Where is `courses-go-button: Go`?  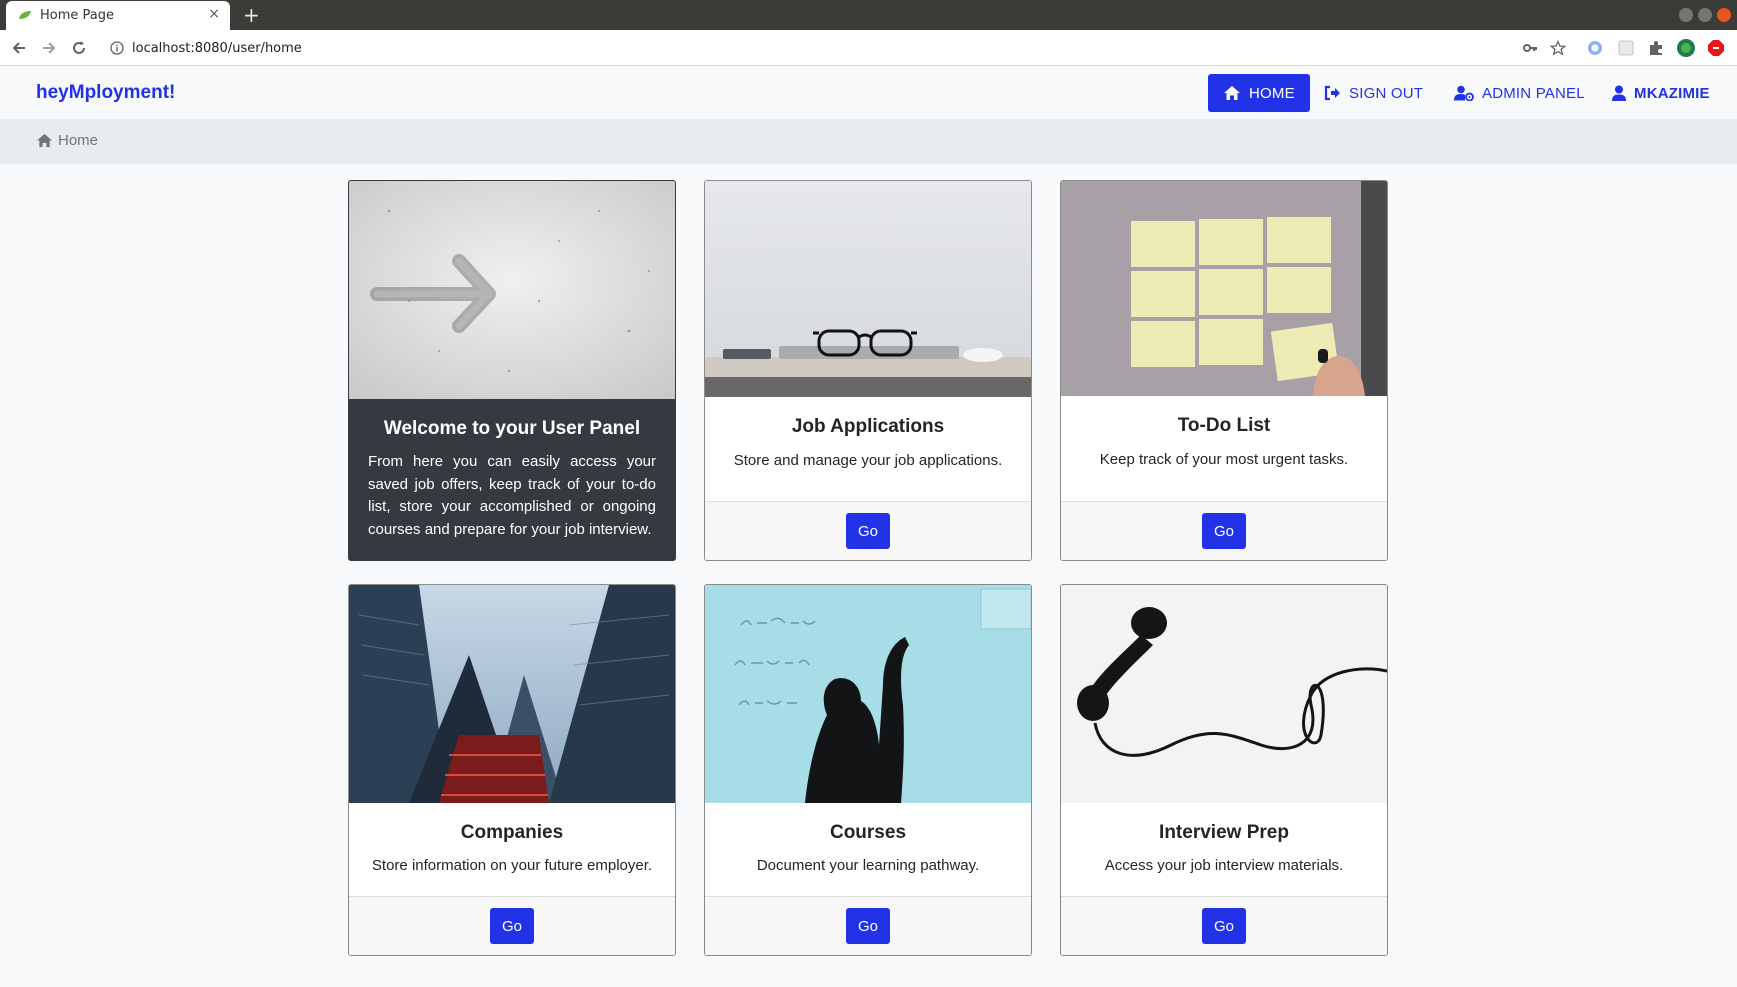
courses-go-button: Go is located at coordinates (868, 926).